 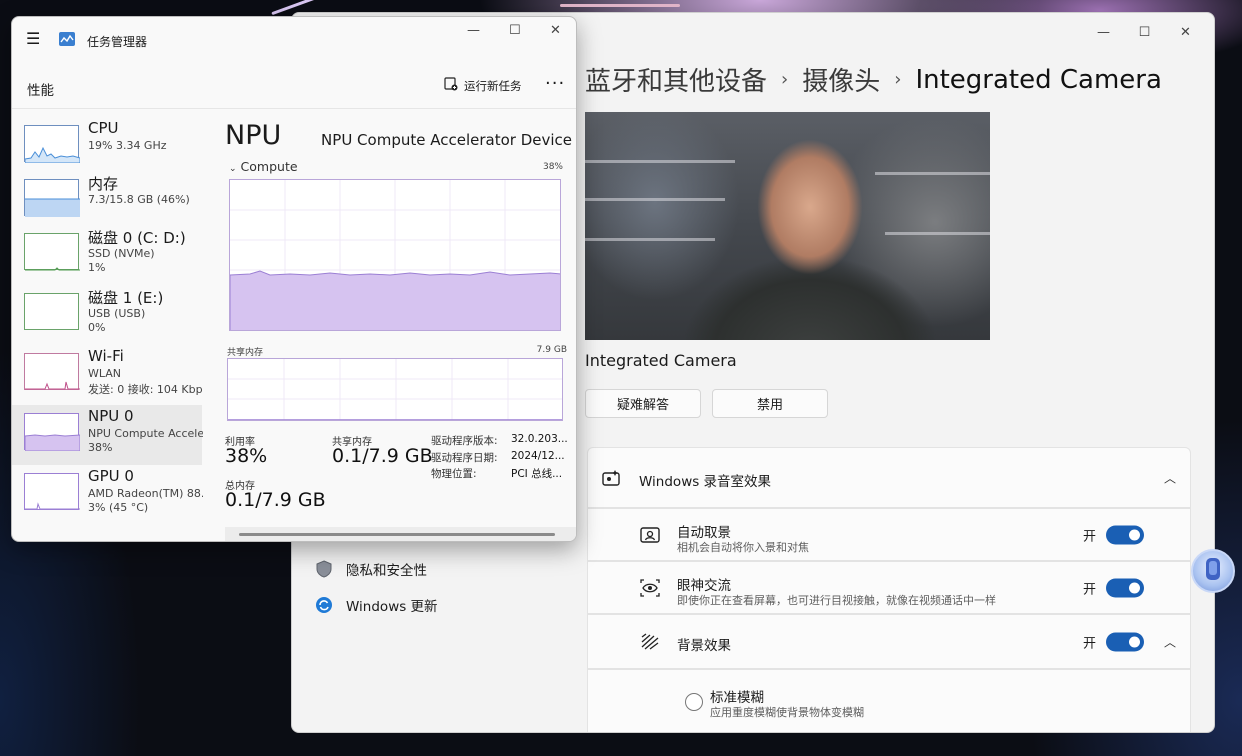 I want to click on perf-item-detail: USB (USB), so click(x=117, y=313).